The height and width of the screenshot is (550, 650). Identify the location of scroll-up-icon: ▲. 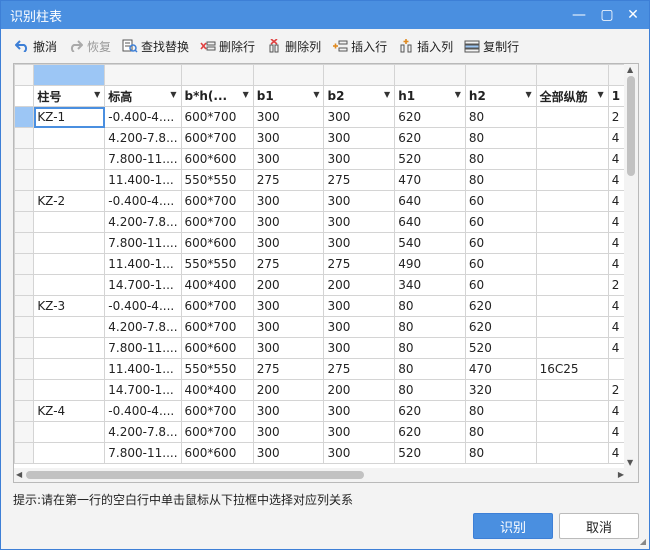
(630, 69).